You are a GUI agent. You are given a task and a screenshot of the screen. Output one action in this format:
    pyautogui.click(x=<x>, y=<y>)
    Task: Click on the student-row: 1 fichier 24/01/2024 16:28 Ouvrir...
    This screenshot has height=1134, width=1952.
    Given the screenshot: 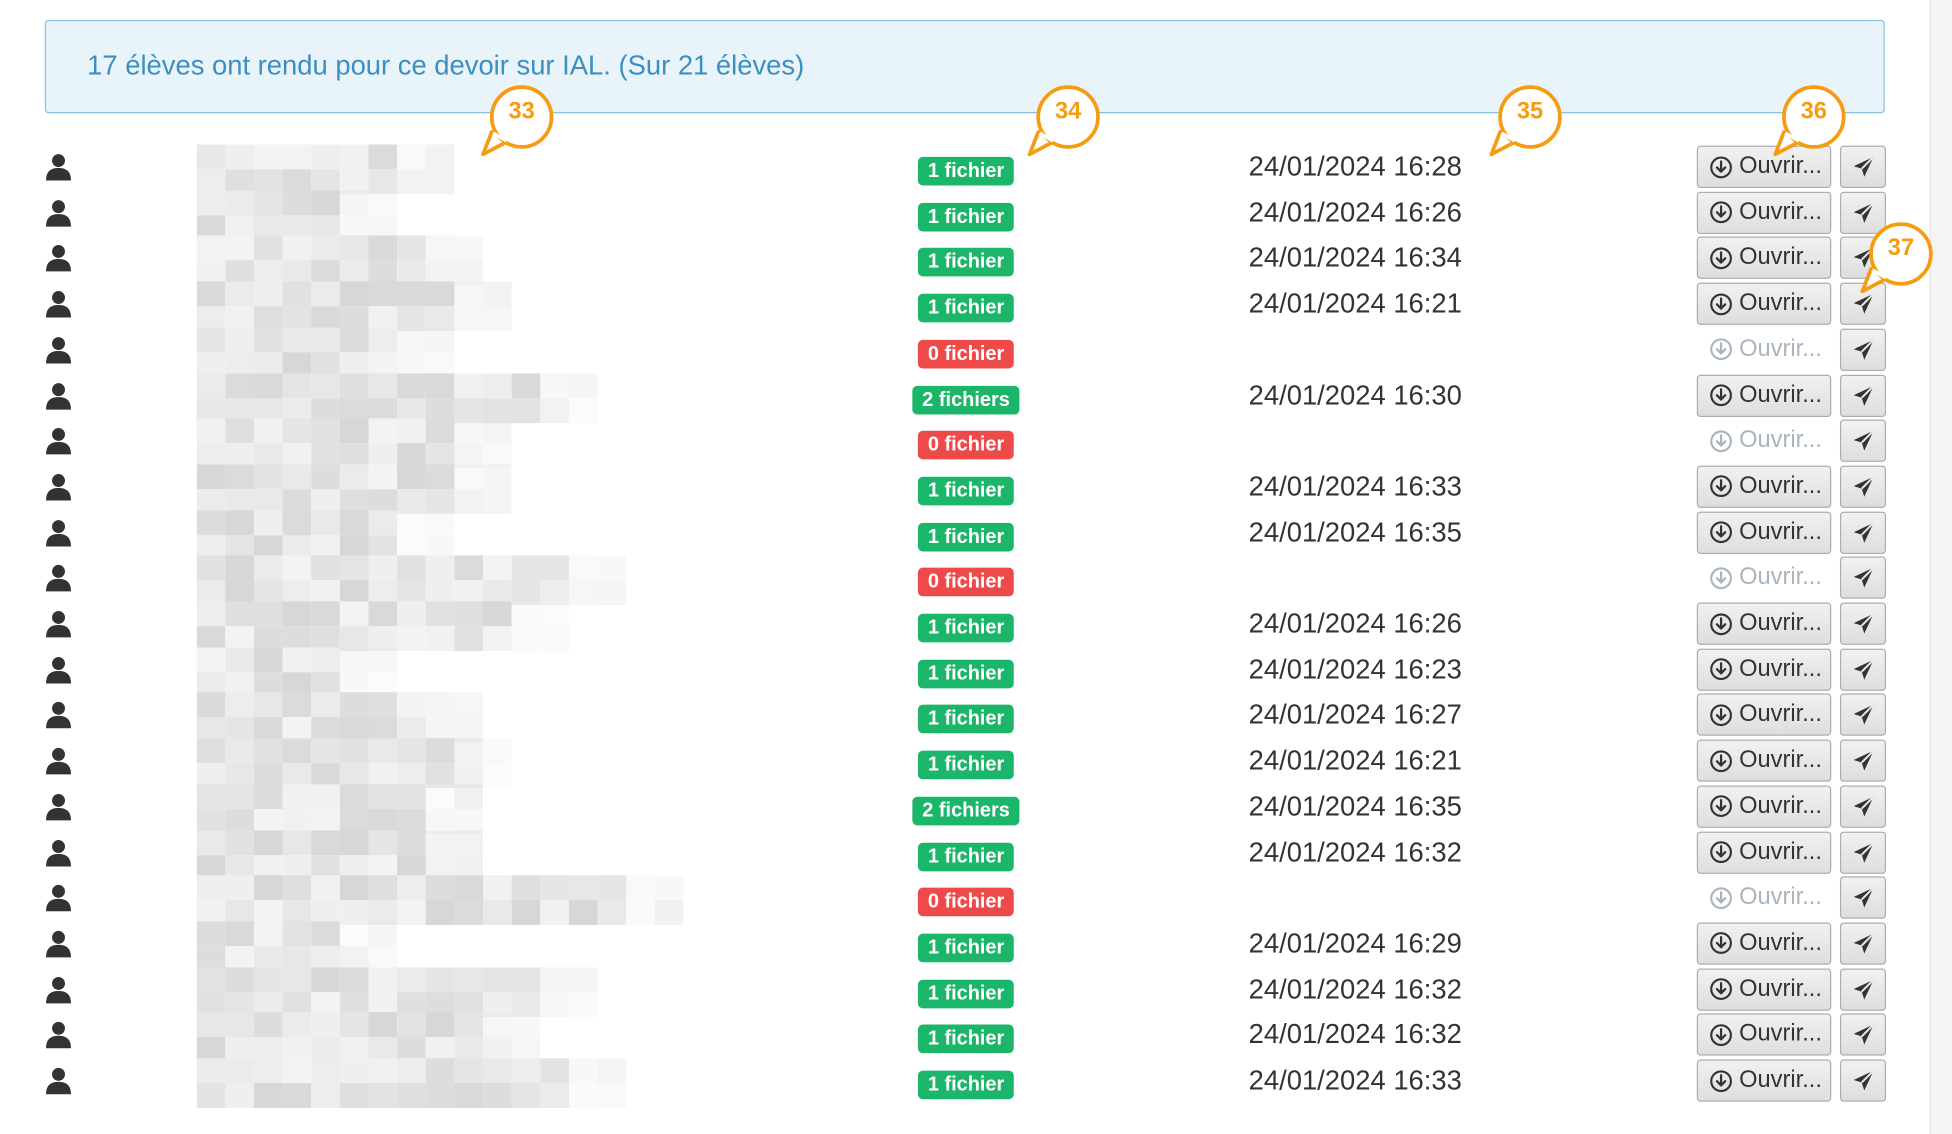 What is the action you would take?
    pyautogui.click(x=976, y=169)
    